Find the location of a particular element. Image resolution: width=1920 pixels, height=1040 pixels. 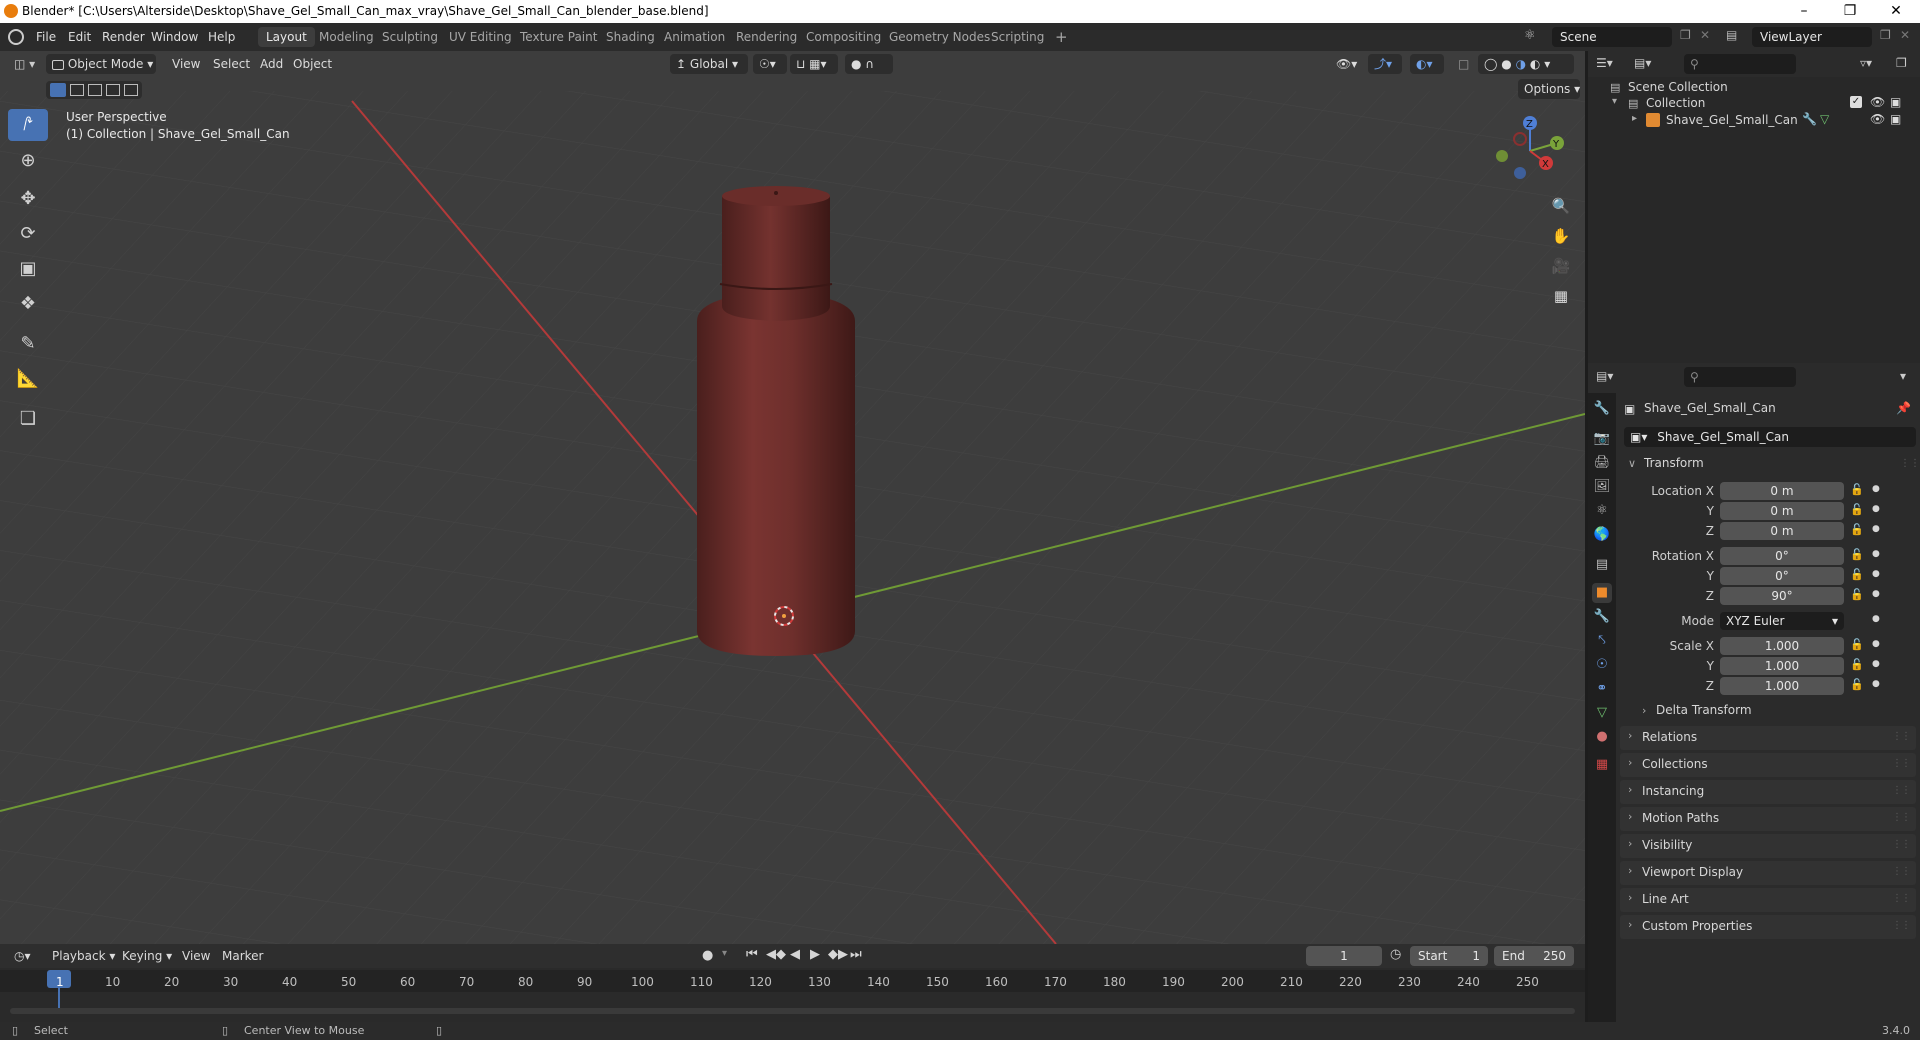

shading-mode-buttons: ◯ ● ◑ ◐ ▾ is located at coordinates (1526, 64).